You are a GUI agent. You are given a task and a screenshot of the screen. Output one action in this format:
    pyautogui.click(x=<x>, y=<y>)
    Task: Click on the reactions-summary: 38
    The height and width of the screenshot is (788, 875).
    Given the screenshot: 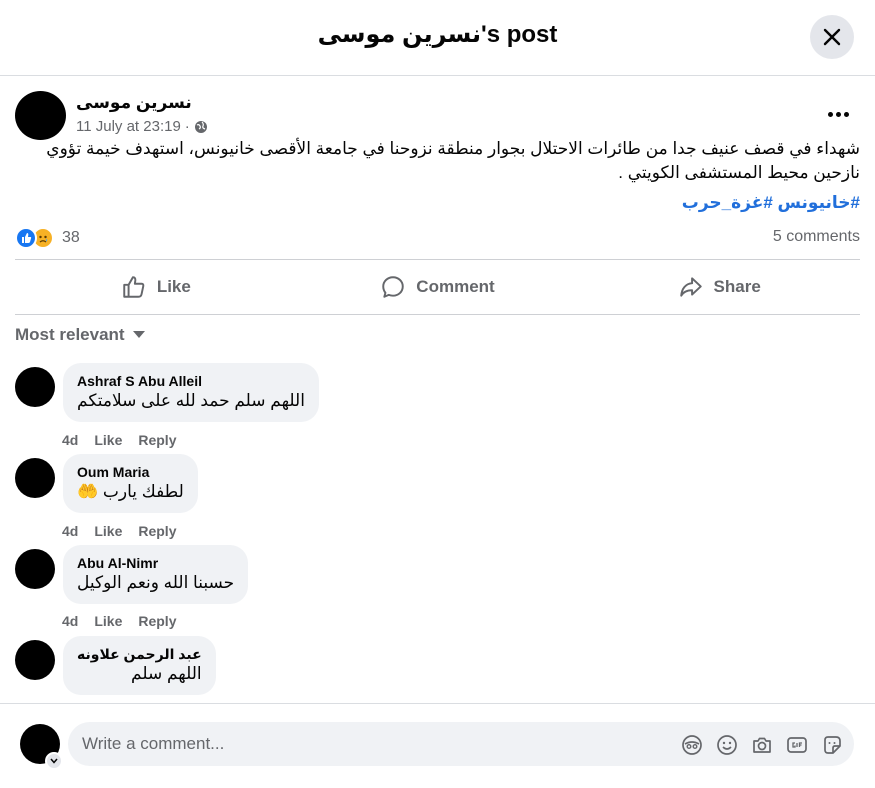 What is the action you would take?
    pyautogui.click(x=47, y=238)
    